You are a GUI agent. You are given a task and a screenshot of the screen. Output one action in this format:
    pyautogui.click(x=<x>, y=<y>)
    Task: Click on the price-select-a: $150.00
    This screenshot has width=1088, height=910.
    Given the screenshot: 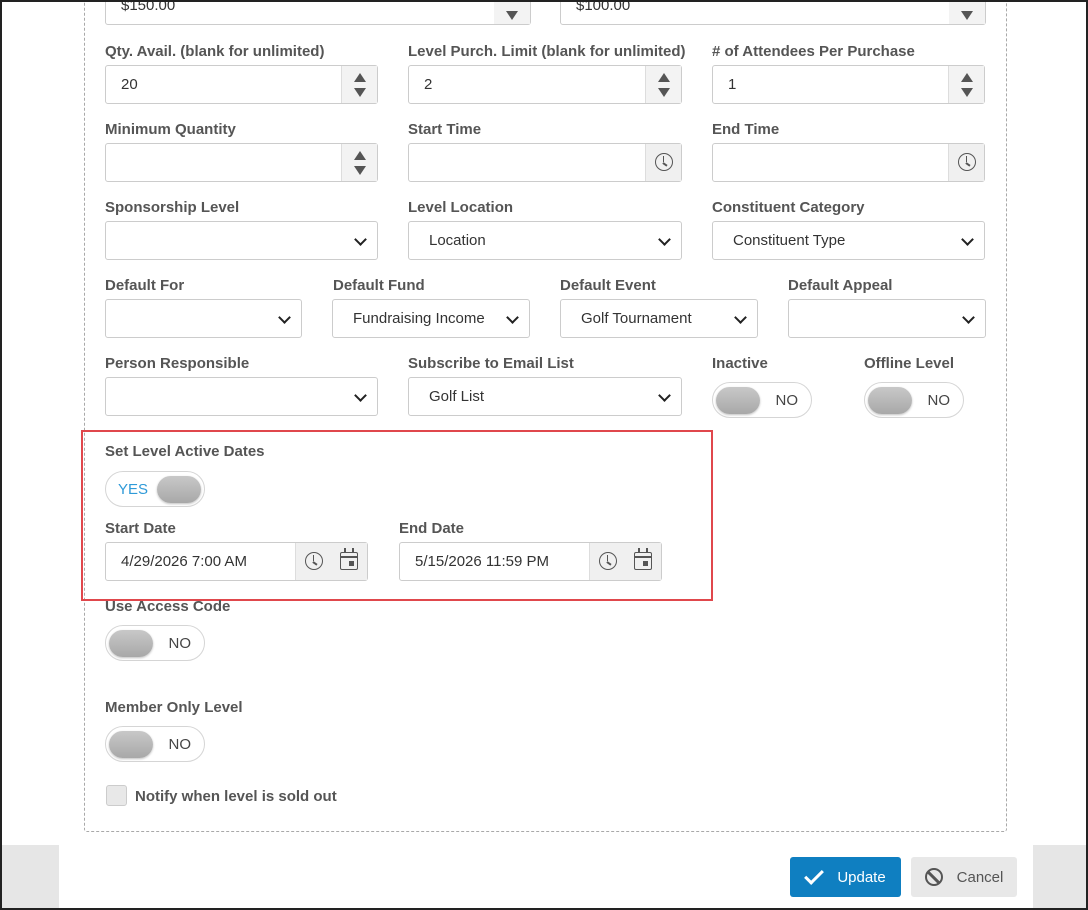 What is the action you would take?
    pyautogui.click(x=318, y=12)
    